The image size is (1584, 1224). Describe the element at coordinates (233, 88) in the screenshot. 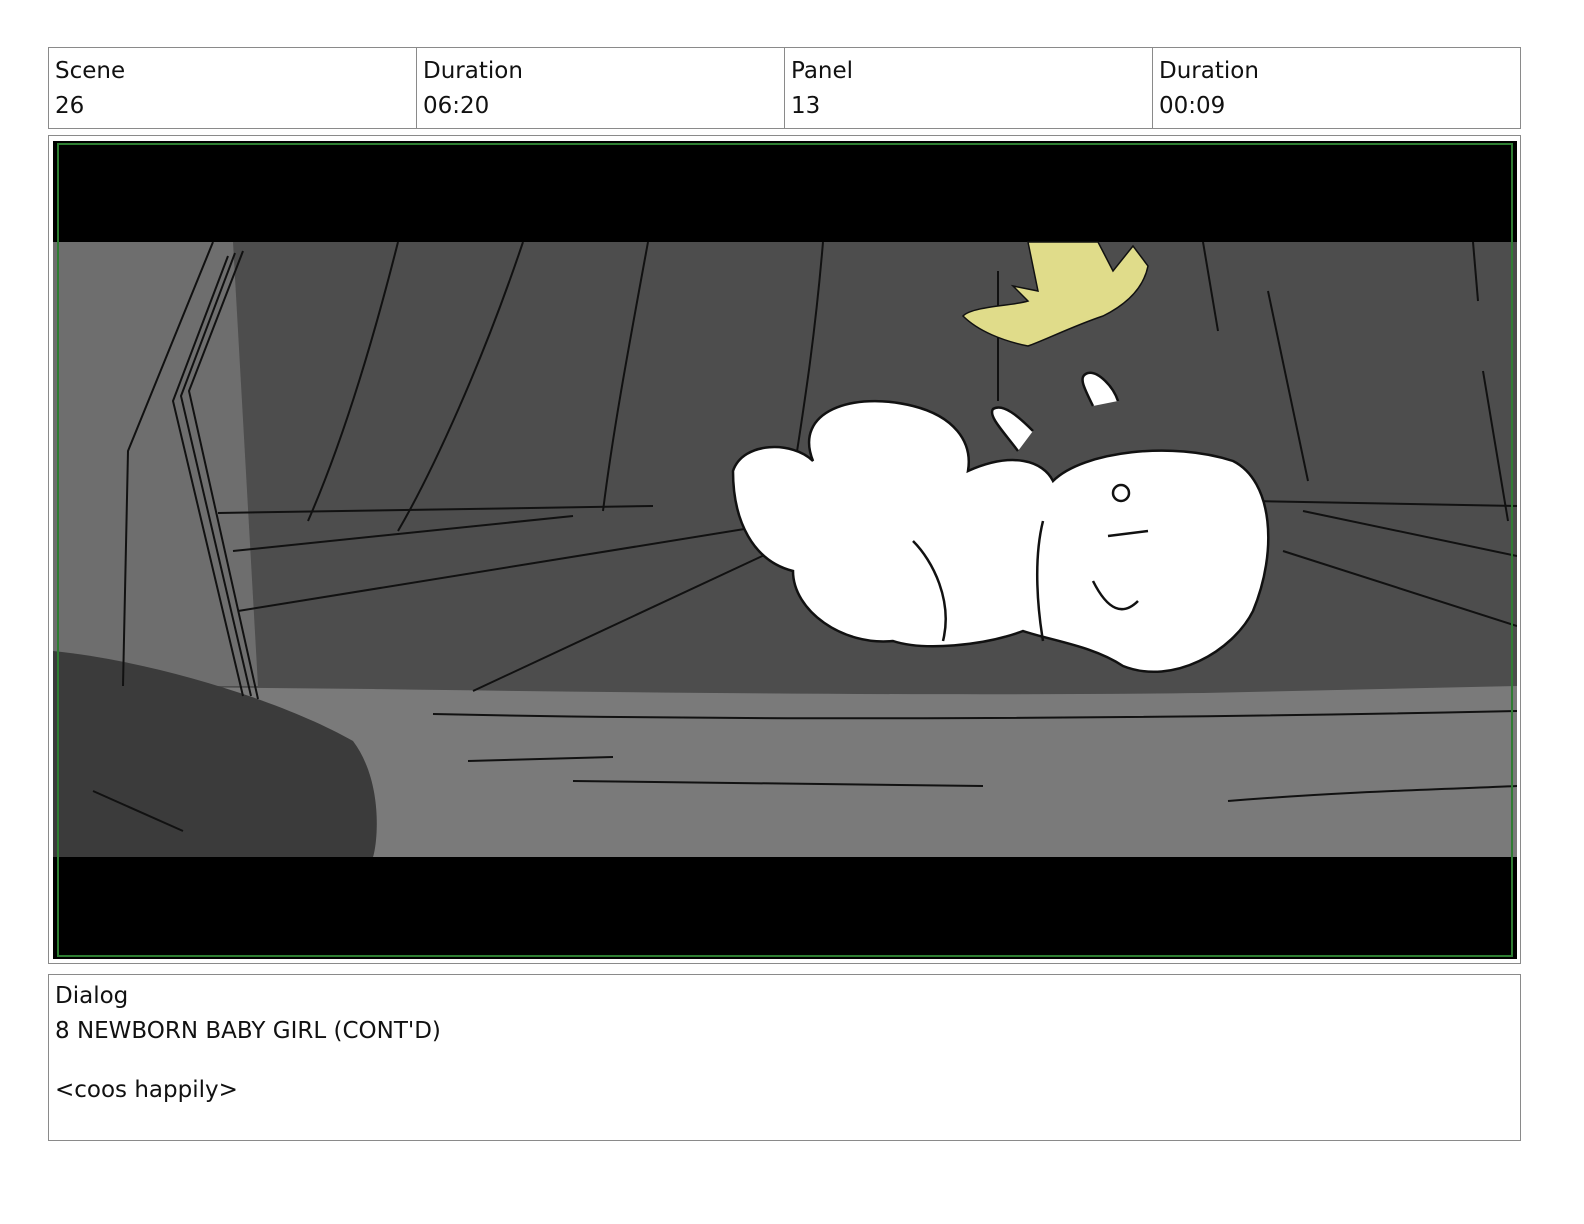

I see `scene-cell: Scene 26` at that location.